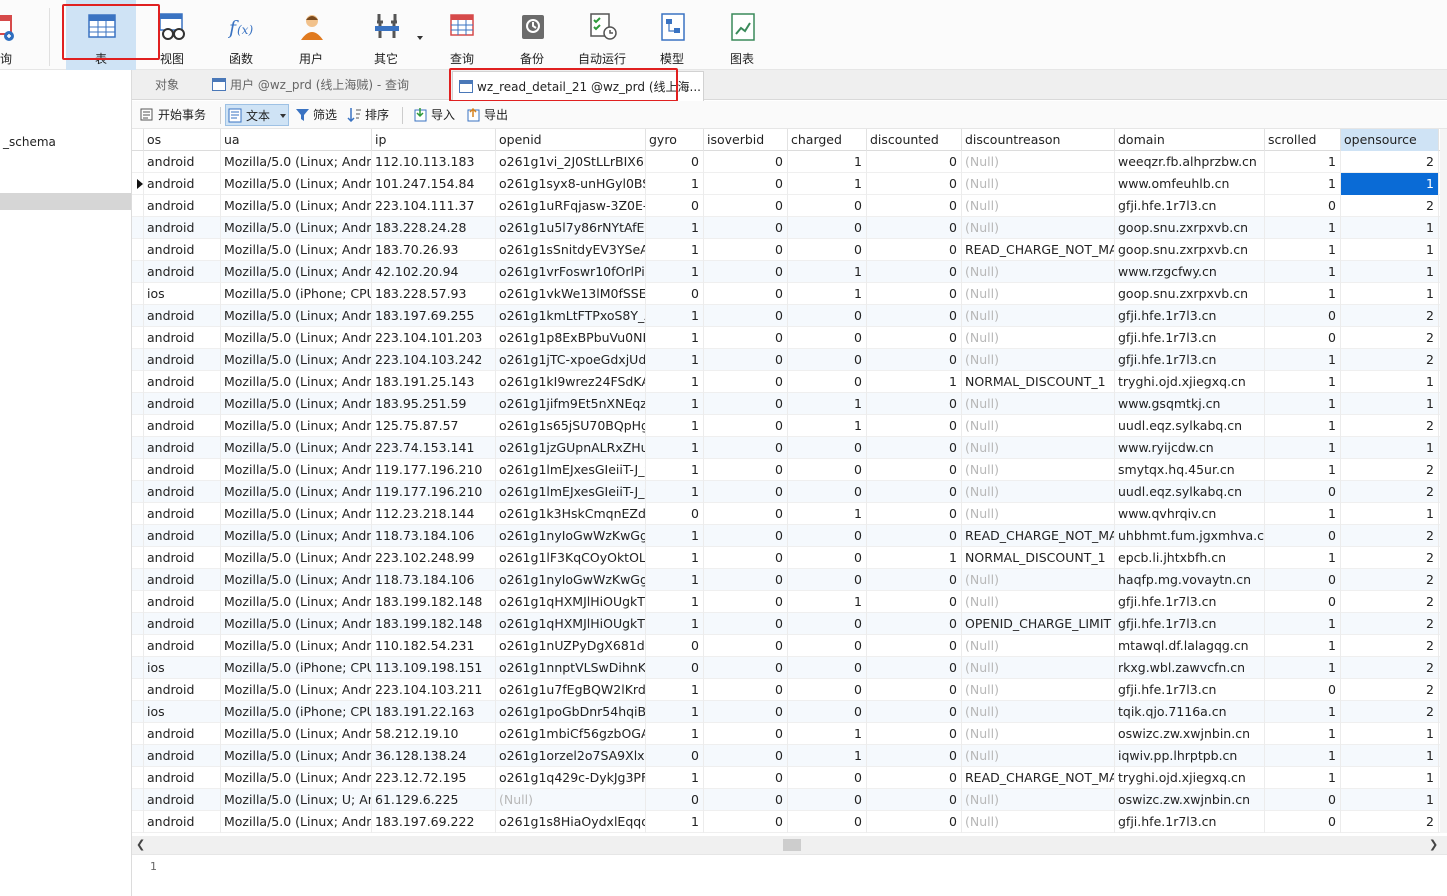 The image size is (1447, 896). I want to click on toolbar-automation-button: 自动运行, so click(602, 35).